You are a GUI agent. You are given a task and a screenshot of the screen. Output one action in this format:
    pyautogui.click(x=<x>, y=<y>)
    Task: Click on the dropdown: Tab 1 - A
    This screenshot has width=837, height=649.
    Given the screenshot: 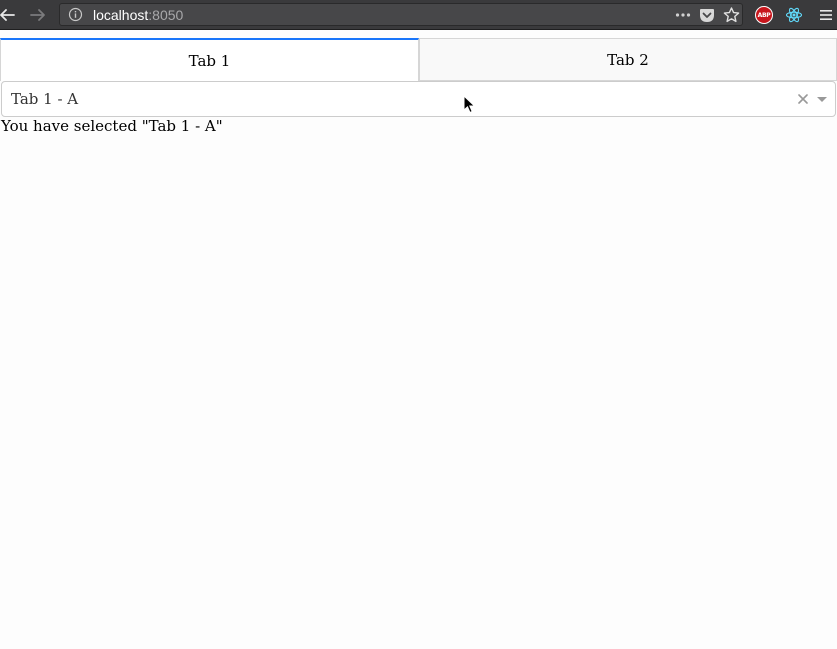 What is the action you would take?
    pyautogui.click(x=418, y=99)
    